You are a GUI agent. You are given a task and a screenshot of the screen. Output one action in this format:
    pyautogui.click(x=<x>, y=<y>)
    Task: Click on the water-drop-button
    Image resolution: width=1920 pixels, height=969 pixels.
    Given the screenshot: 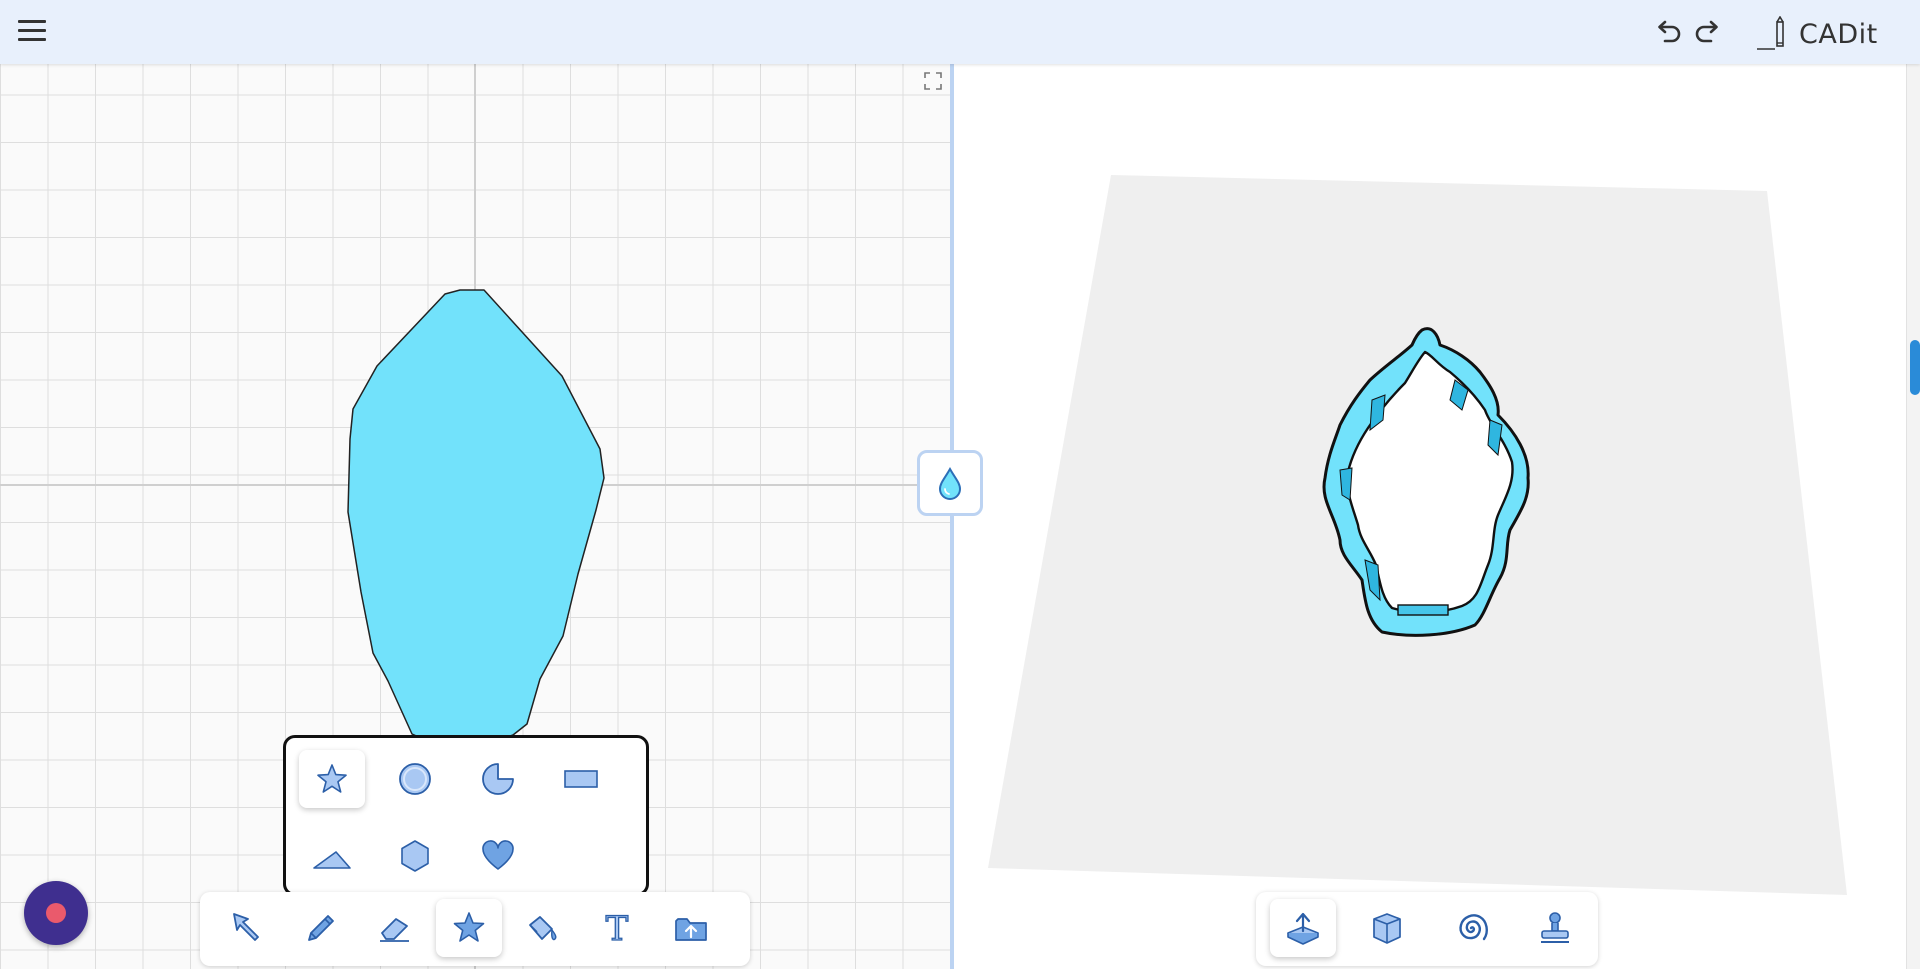 What is the action you would take?
    pyautogui.click(x=950, y=483)
    